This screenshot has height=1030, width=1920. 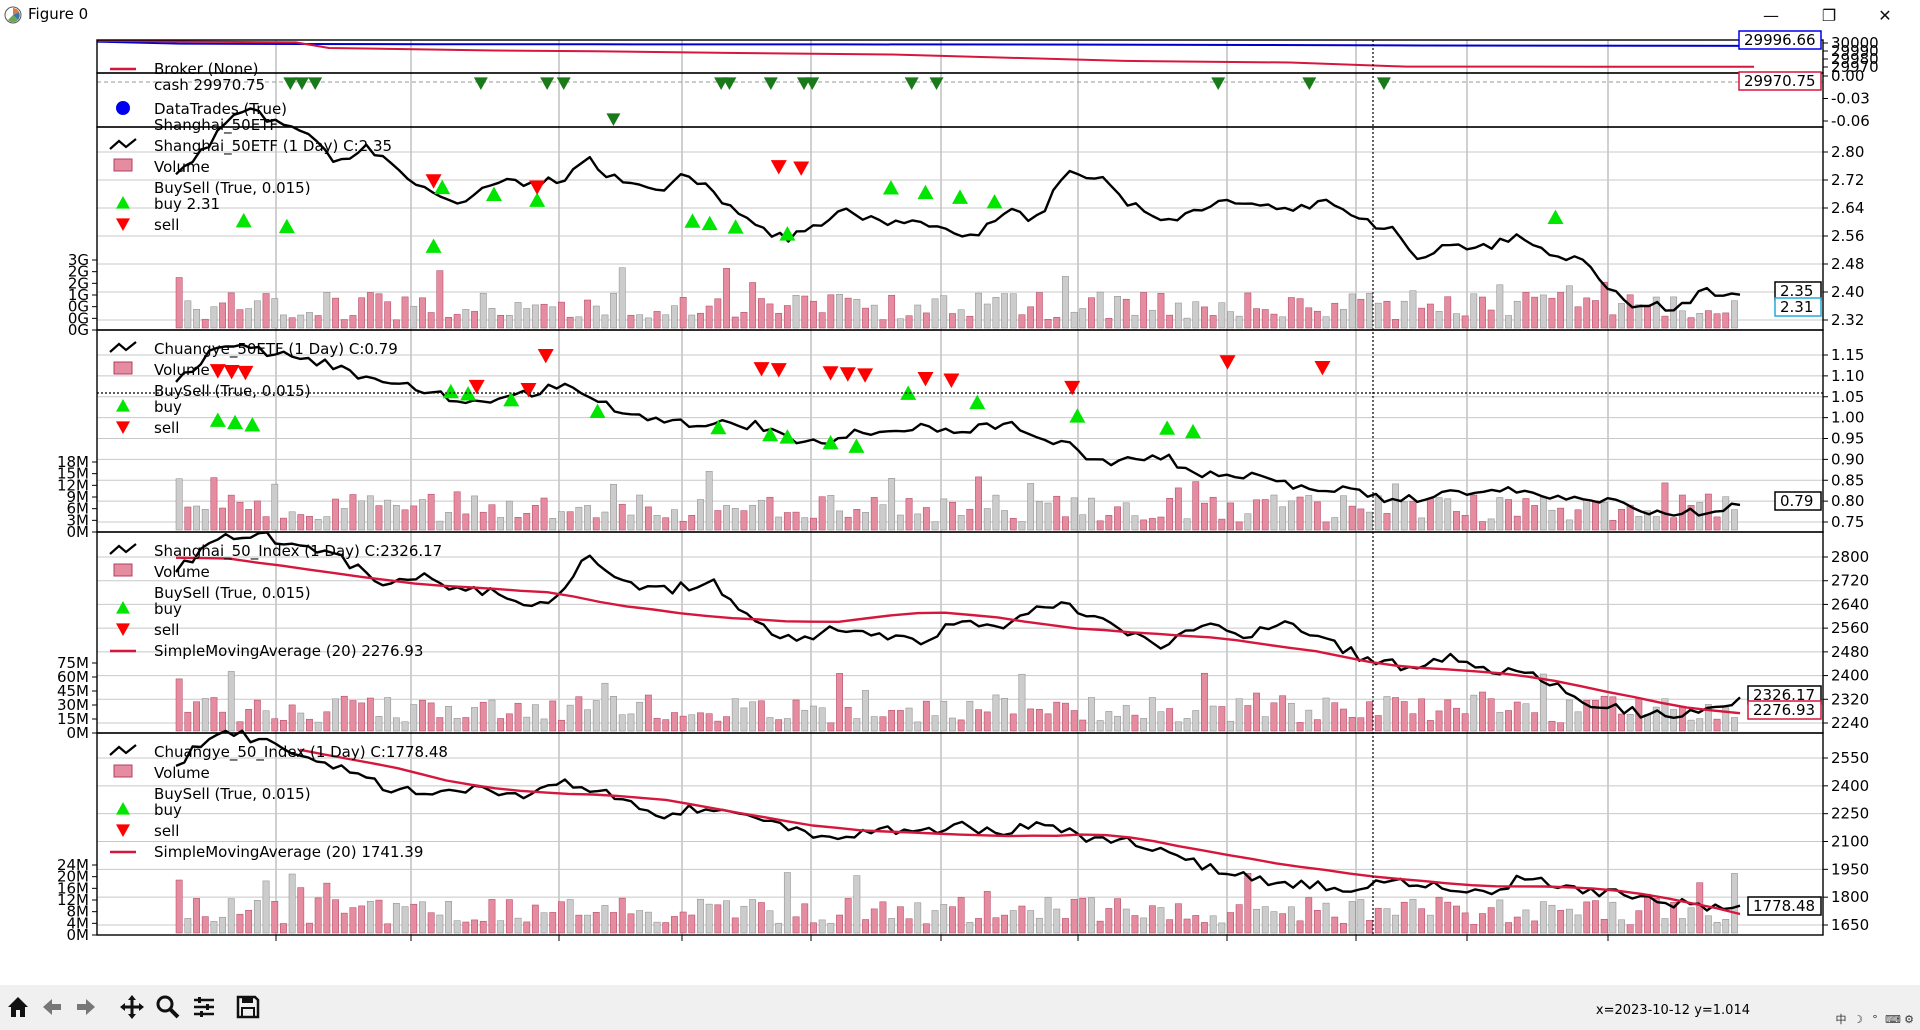 I want to click on trade-marker, so click(x=770, y=83).